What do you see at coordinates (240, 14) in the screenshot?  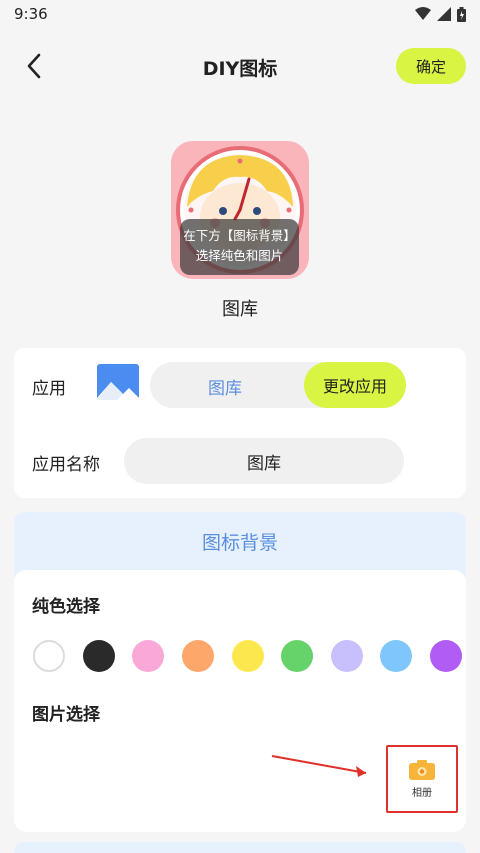 I see `status-bar: 9:36` at bounding box center [240, 14].